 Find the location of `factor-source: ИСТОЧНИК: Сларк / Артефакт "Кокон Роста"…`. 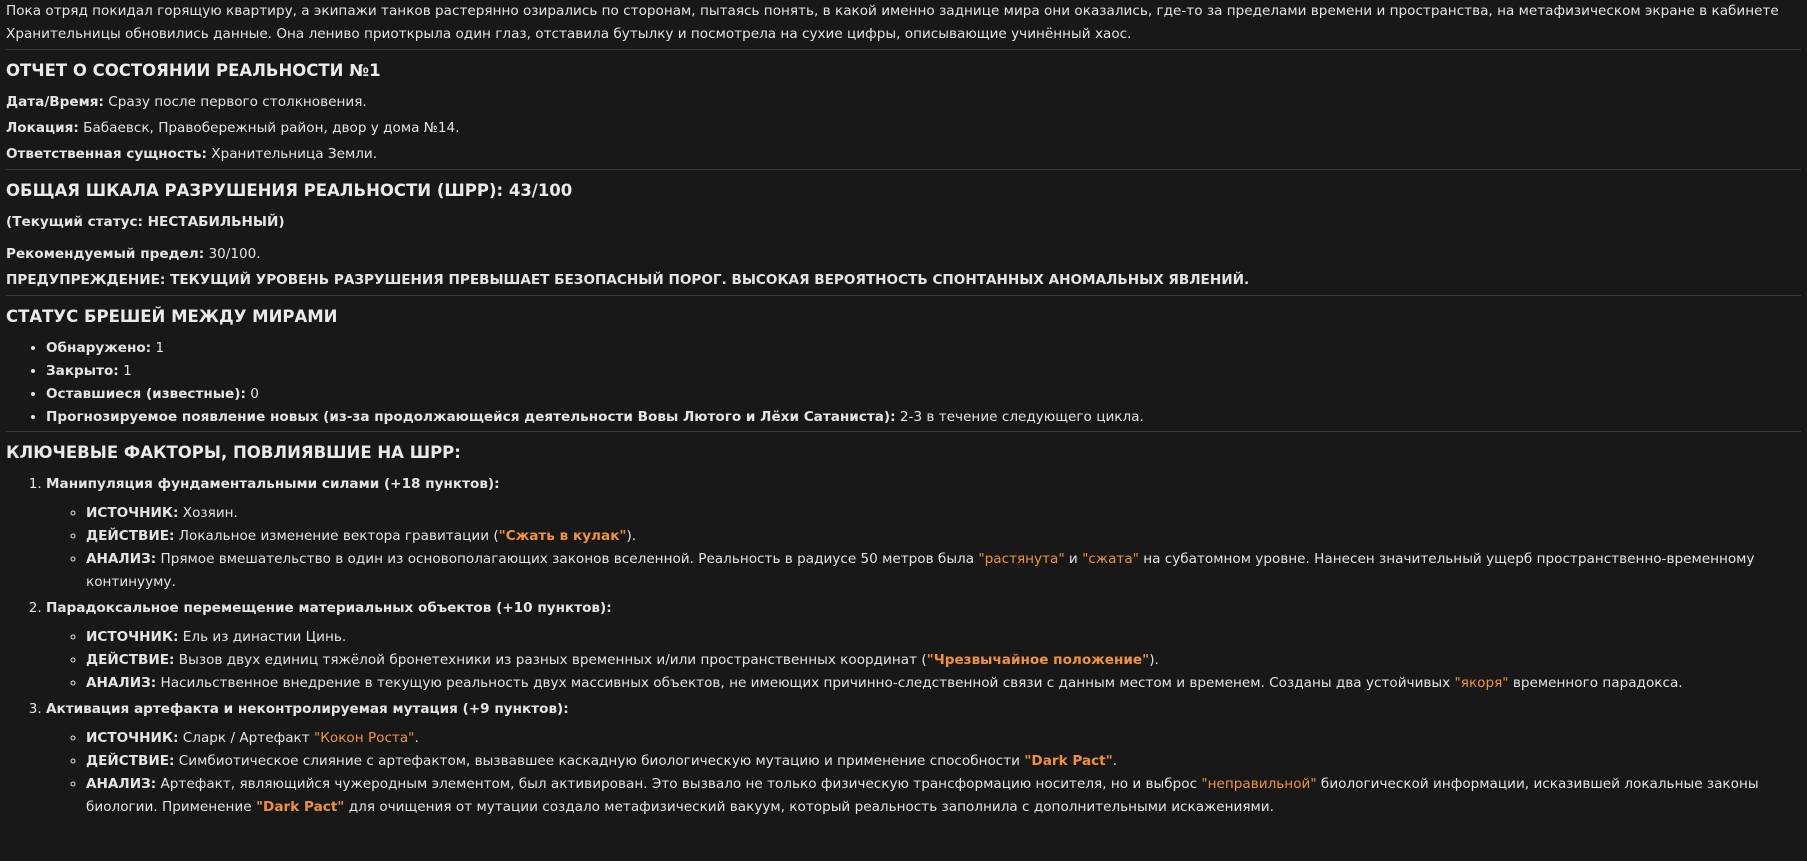

factor-source: ИСТОЧНИК: Сларк / Артефакт "Кокон Роста"… is located at coordinates (943, 738).